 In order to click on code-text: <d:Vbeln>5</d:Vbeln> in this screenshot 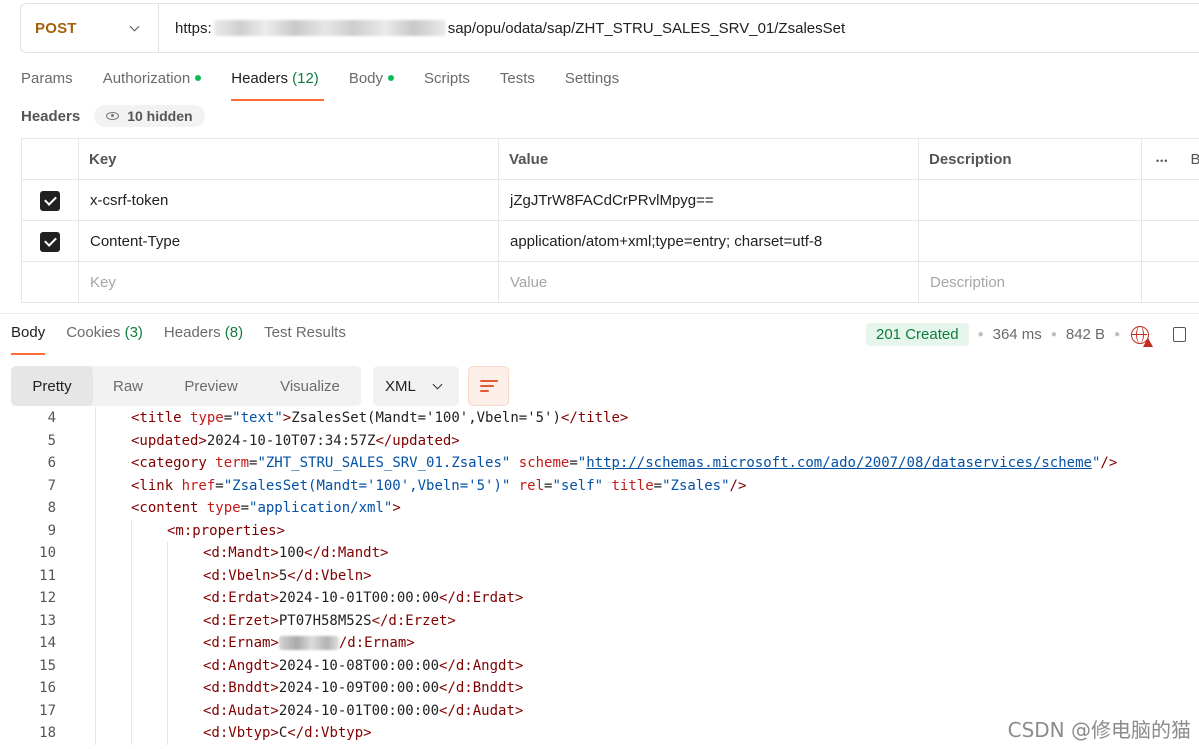, I will do `click(287, 575)`.